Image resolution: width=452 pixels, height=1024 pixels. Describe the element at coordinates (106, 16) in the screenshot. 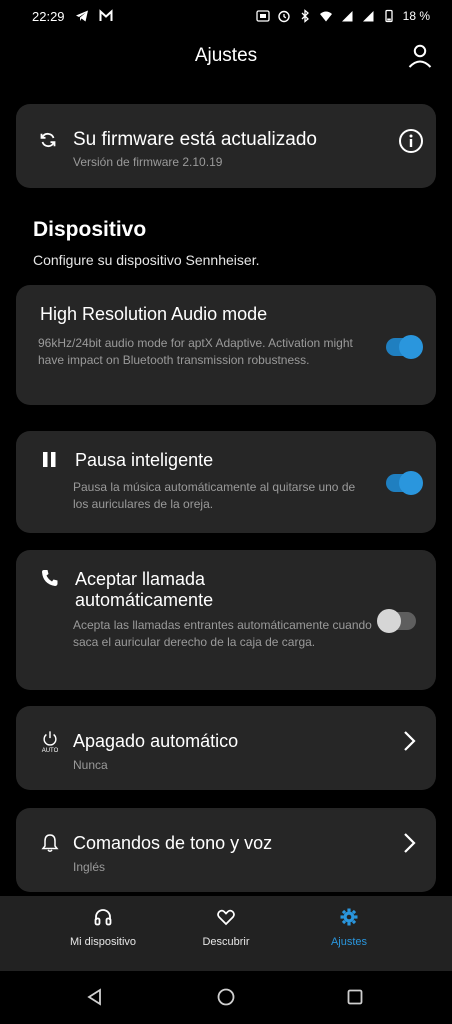

I see `gmail-icon` at that location.